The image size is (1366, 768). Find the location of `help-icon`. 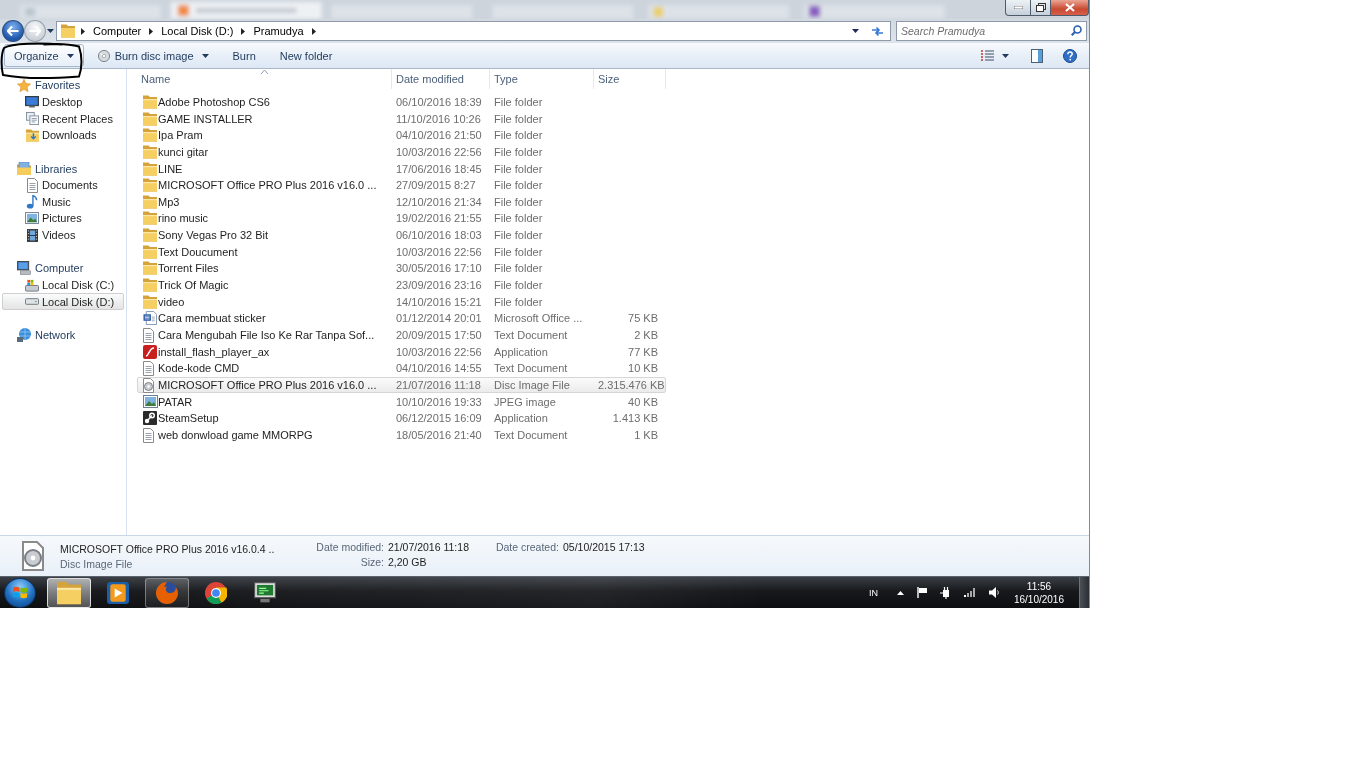

help-icon is located at coordinates (1070, 55).